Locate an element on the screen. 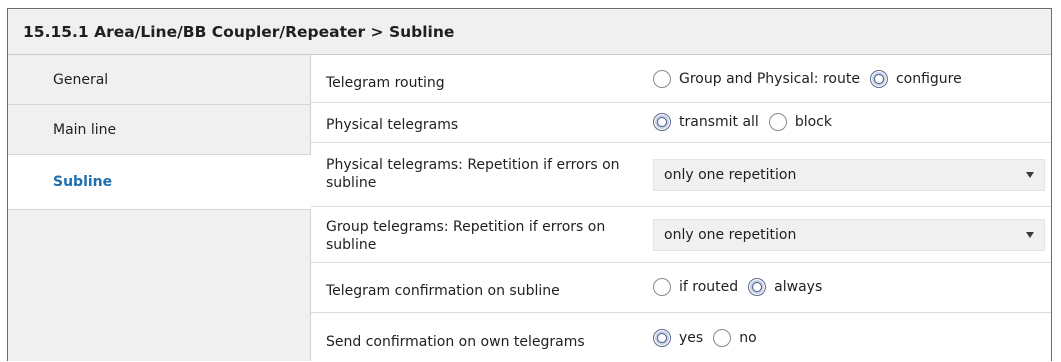 This screenshot has height=362, width=1061. physical-telegrams-label: Physical telegrams is located at coordinates (392, 125).